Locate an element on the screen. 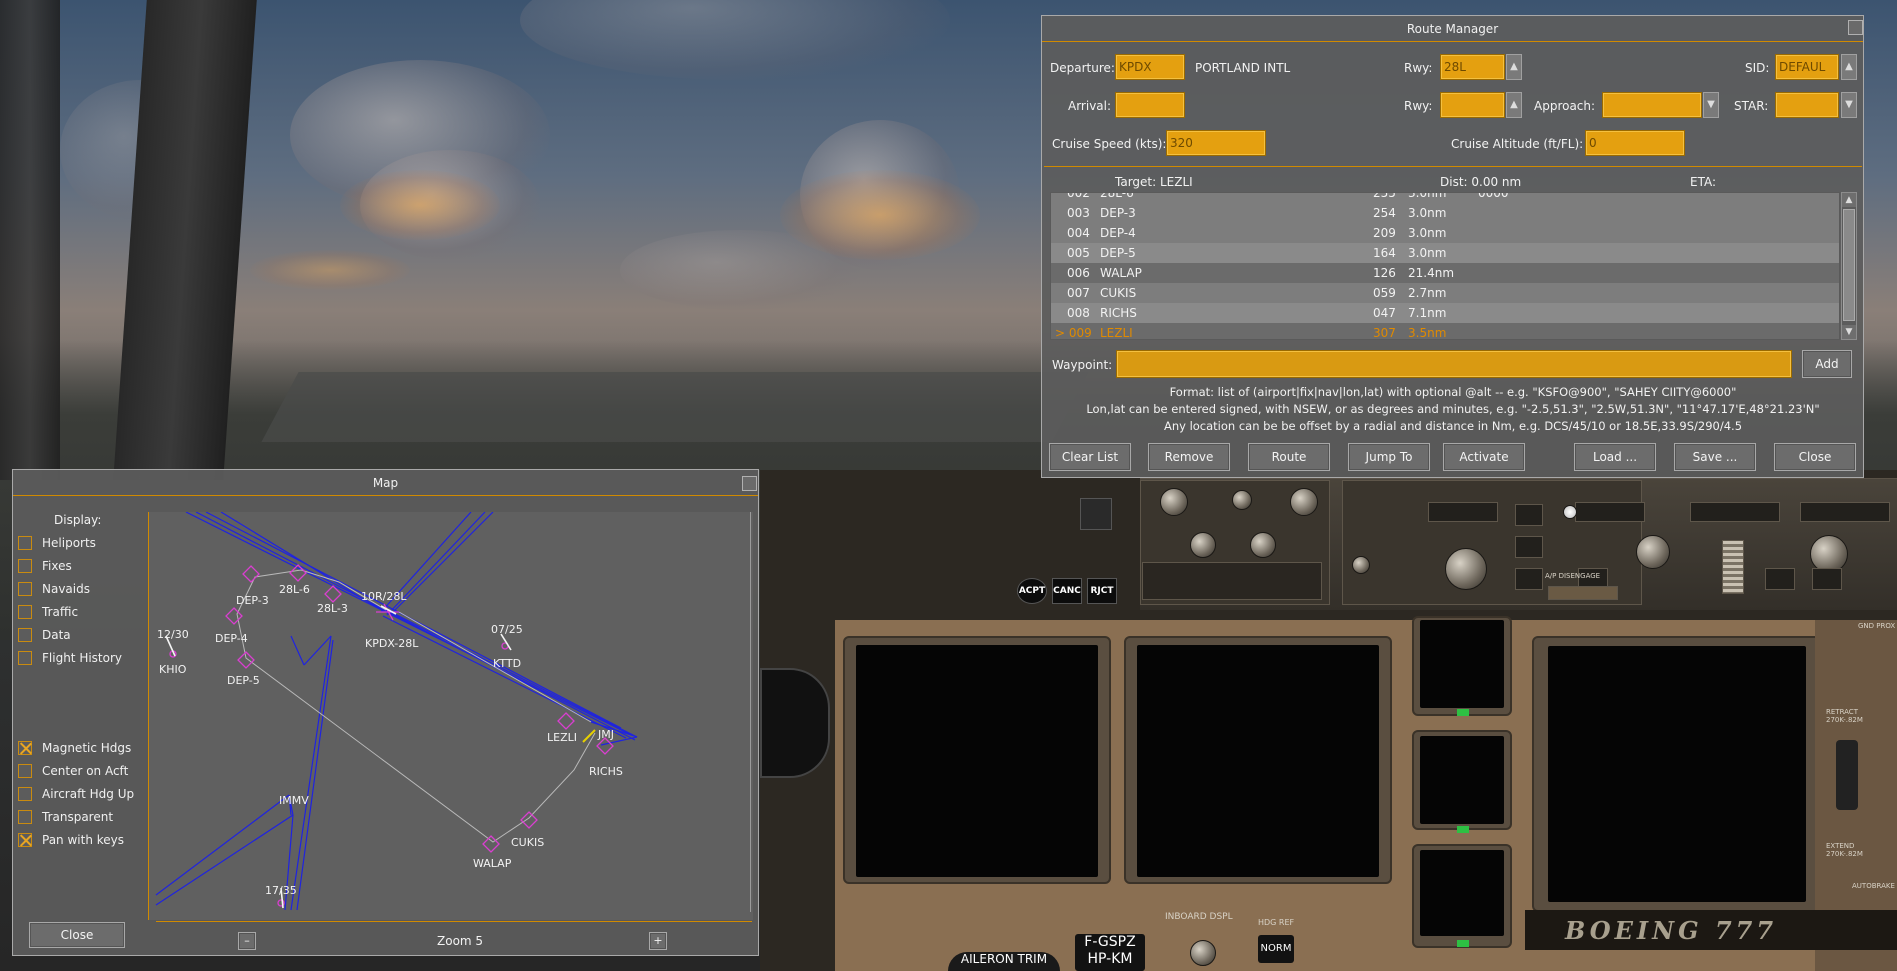 Image resolution: width=1897 pixels, height=971 pixels. waypoint-row-active: > 009 LEZLI 307 3.5nm is located at coordinates (1445, 331).